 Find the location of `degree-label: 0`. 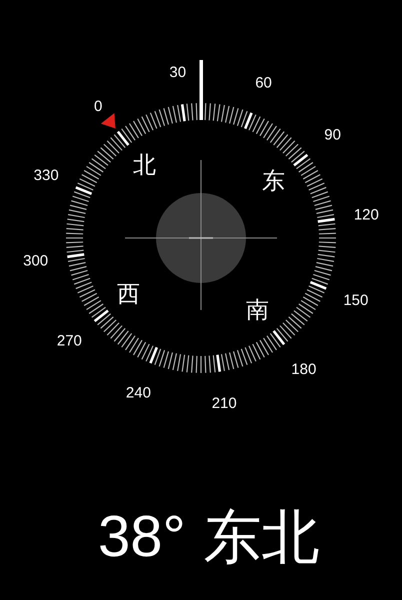

degree-label: 0 is located at coordinates (98, 106).